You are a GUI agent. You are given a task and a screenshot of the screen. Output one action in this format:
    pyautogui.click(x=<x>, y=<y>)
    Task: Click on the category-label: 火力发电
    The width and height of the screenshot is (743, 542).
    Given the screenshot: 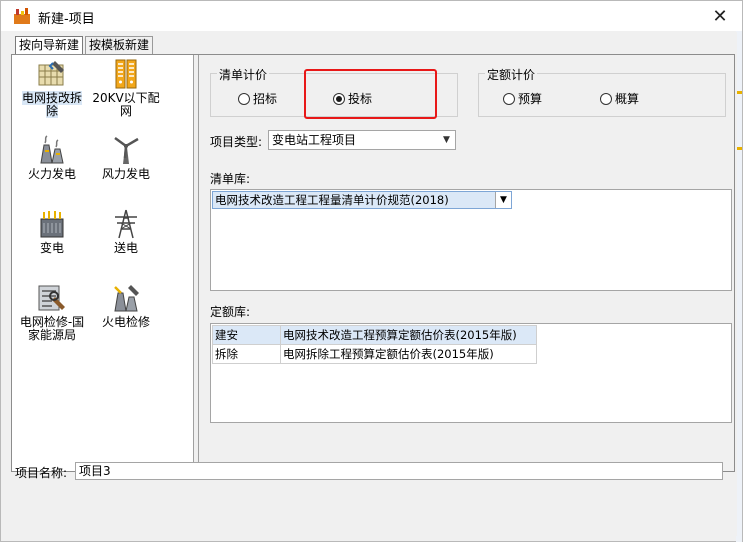 What is the action you would take?
    pyautogui.click(x=51, y=174)
    